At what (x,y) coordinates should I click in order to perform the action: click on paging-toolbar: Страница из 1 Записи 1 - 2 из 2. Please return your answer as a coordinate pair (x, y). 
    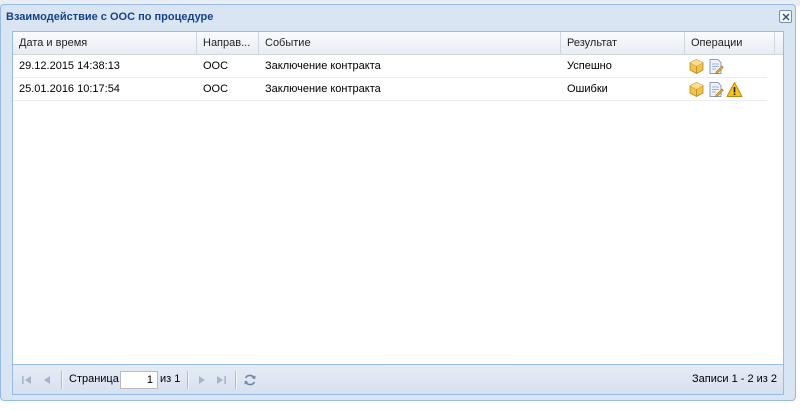
    Looking at the image, I should click on (398, 380).